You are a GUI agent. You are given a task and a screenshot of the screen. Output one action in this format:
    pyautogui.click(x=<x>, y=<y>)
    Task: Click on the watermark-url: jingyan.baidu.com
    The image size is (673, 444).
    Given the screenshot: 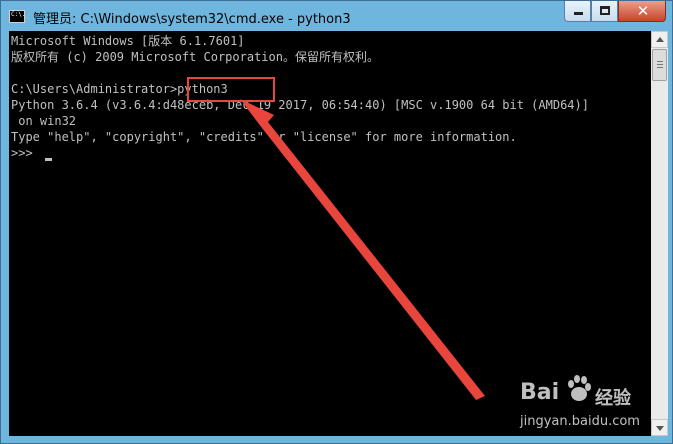 What is the action you would take?
    pyautogui.click(x=580, y=421)
    